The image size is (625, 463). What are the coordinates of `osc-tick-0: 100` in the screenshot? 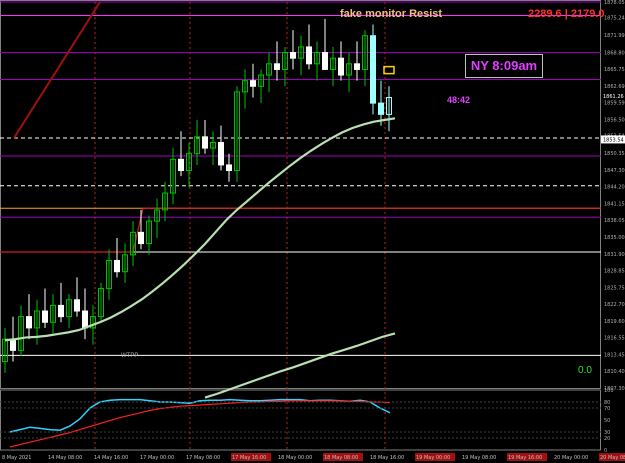 It's located at (609, 391).